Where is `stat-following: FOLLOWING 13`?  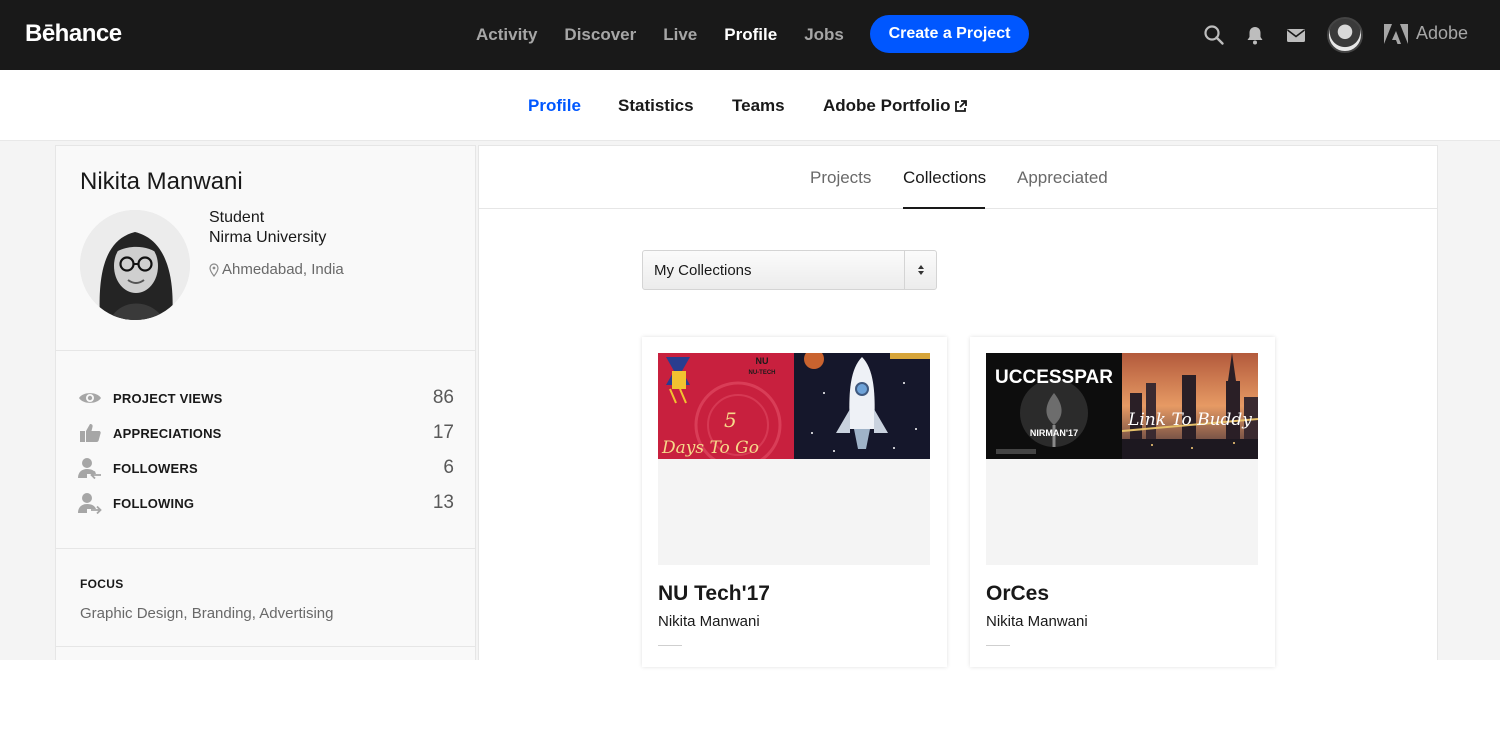 stat-following: FOLLOWING 13 is located at coordinates (266, 503).